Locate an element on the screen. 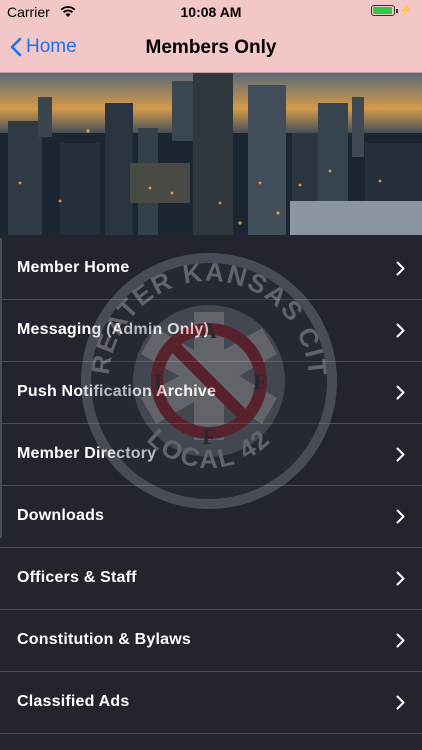 The height and width of the screenshot is (750, 422). menu-item-member-directory: Member Directory is located at coordinates (211, 455).